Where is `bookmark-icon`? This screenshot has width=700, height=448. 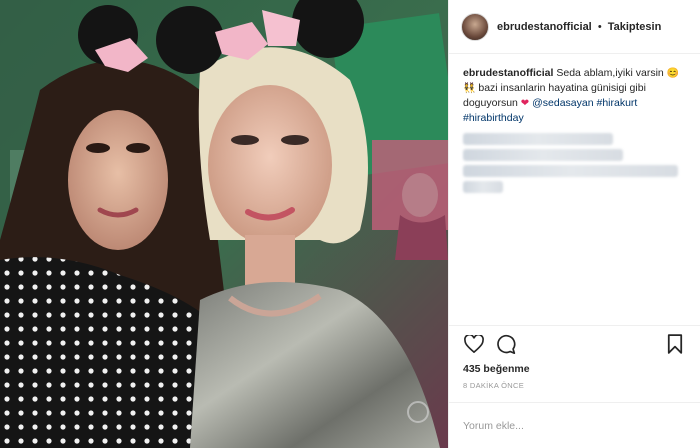 bookmark-icon is located at coordinates (675, 344).